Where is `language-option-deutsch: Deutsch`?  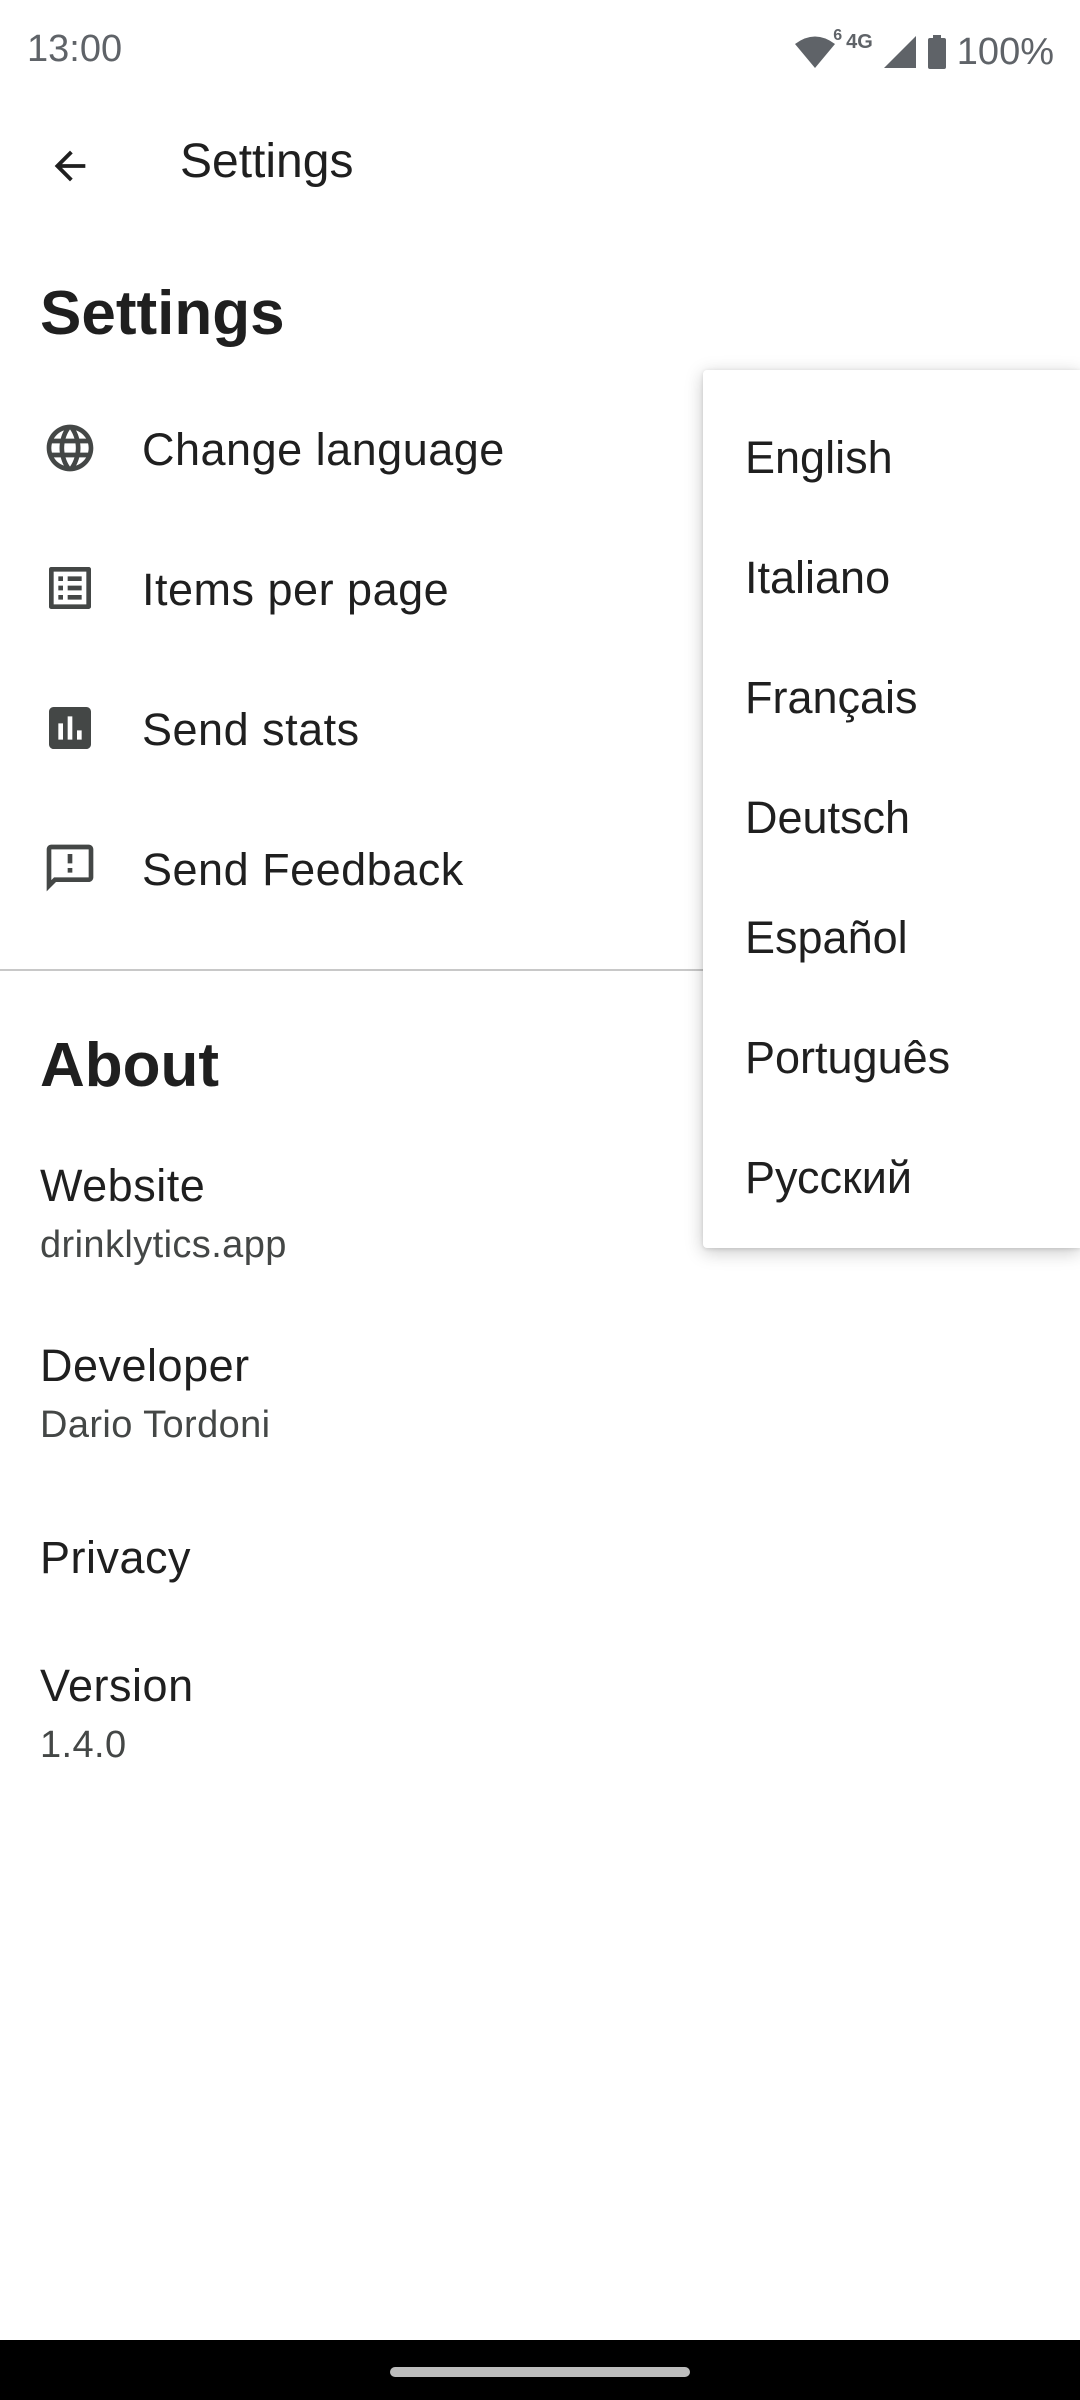
language-option-deutsch: Deutsch is located at coordinates (891, 816).